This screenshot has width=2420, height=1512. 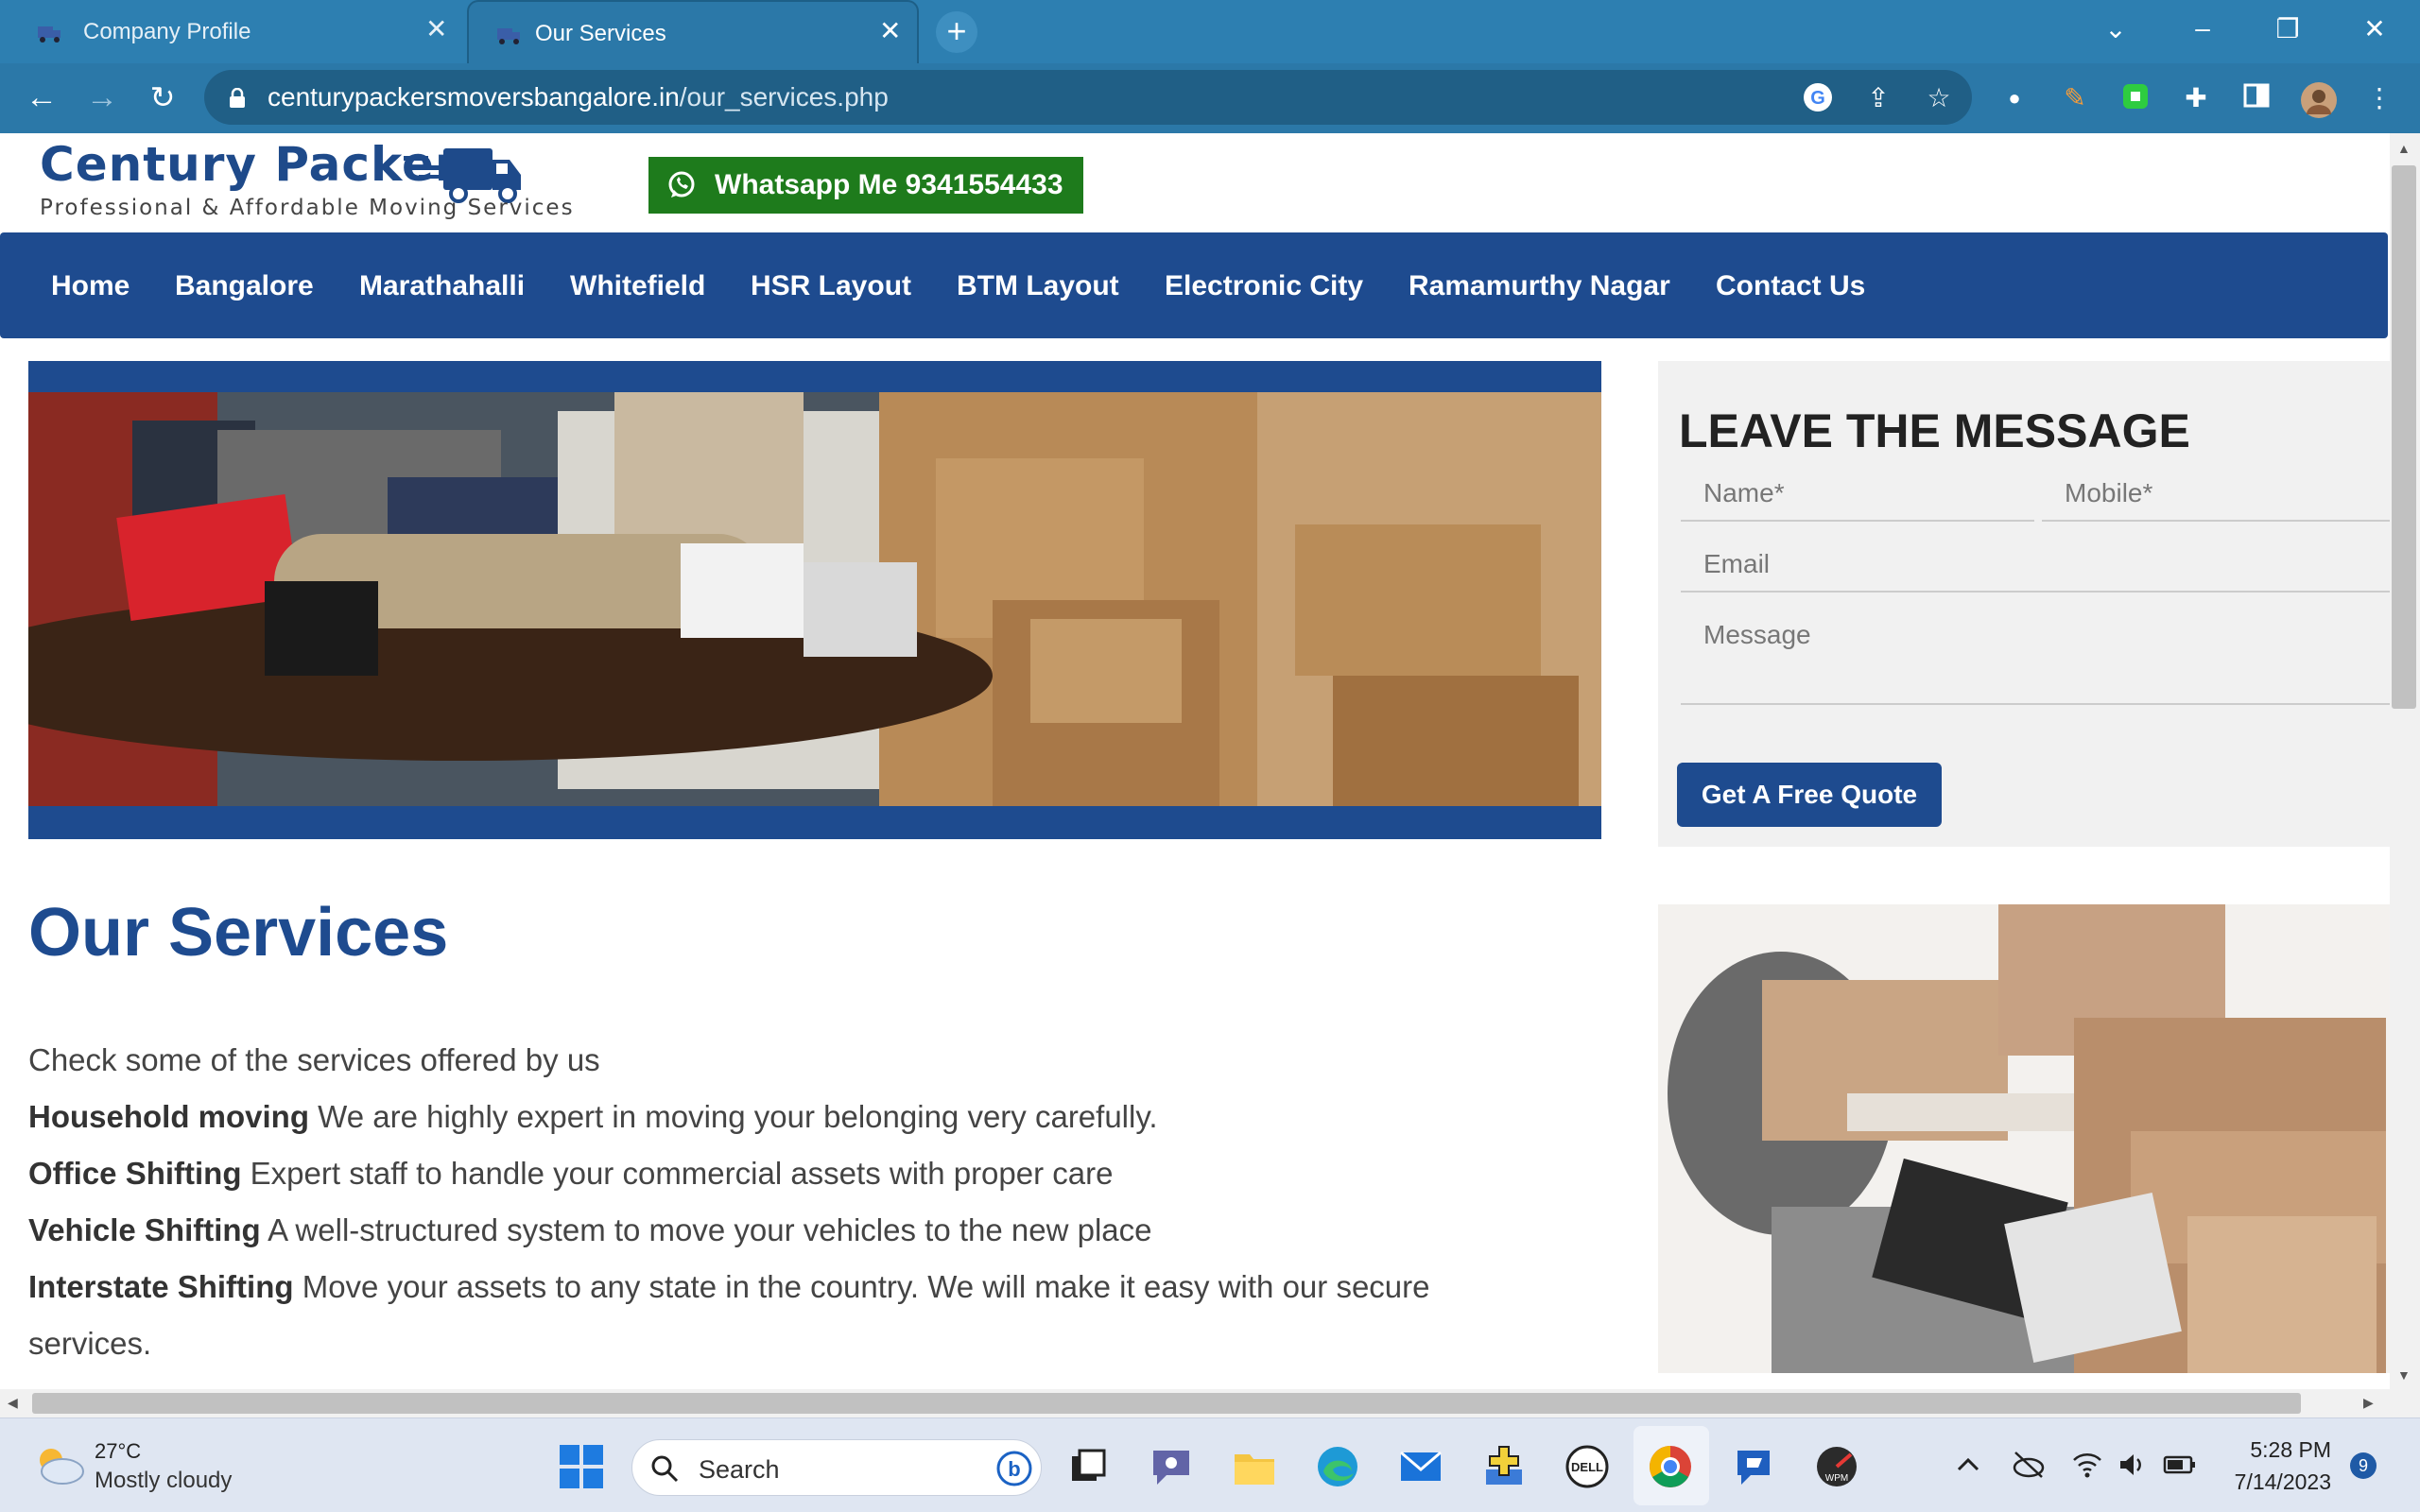 What do you see at coordinates (2196, 98) in the screenshot?
I see `puzzle-extensions-icon: ✚` at bounding box center [2196, 98].